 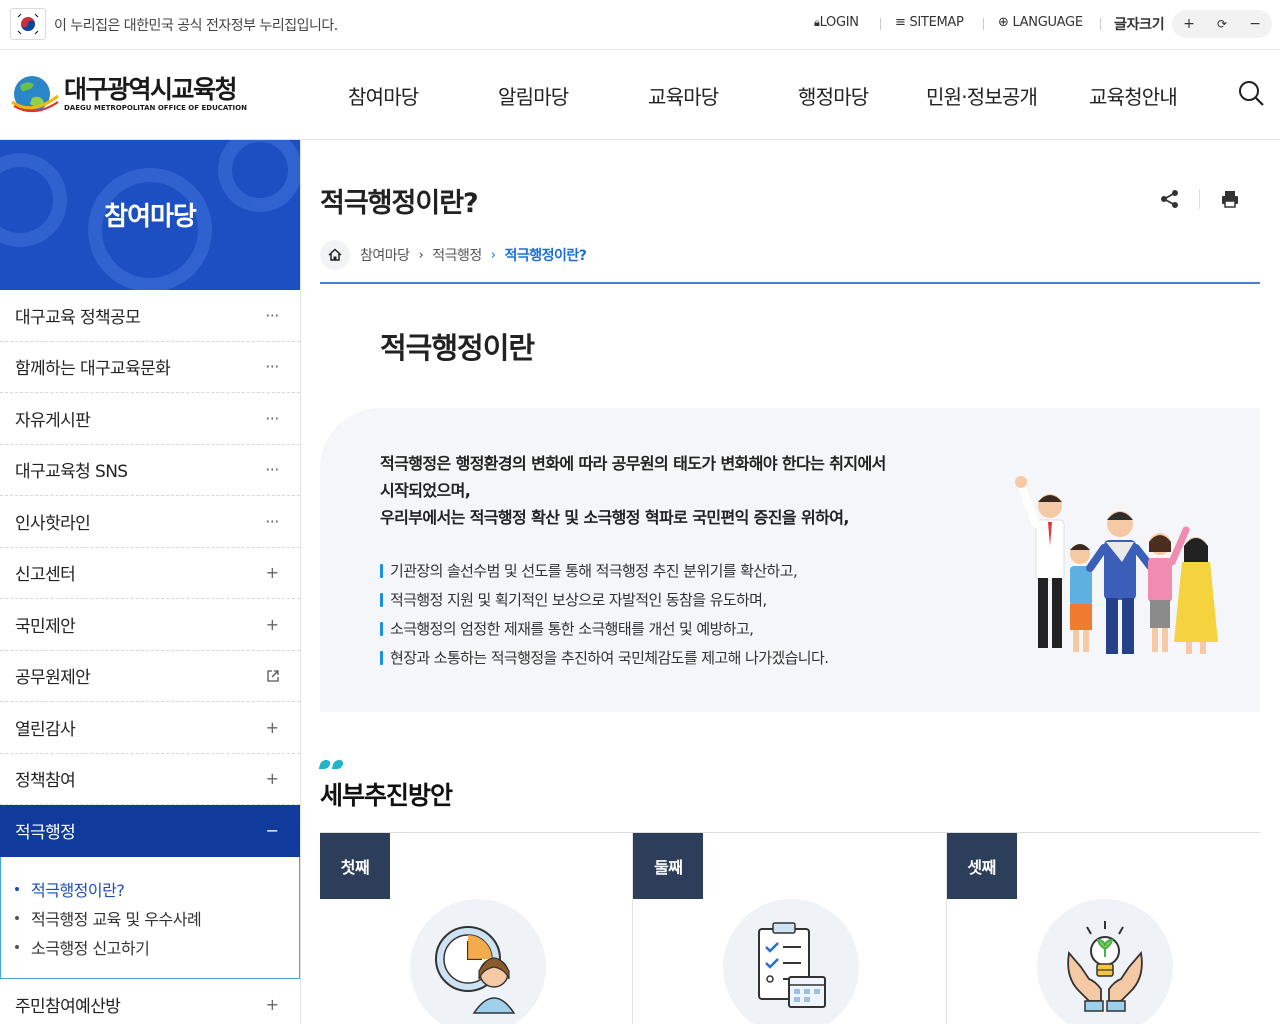 What do you see at coordinates (157, 947) in the screenshot?
I see `lnb-sub-item-report-passive: 소극행정 신고하기` at bounding box center [157, 947].